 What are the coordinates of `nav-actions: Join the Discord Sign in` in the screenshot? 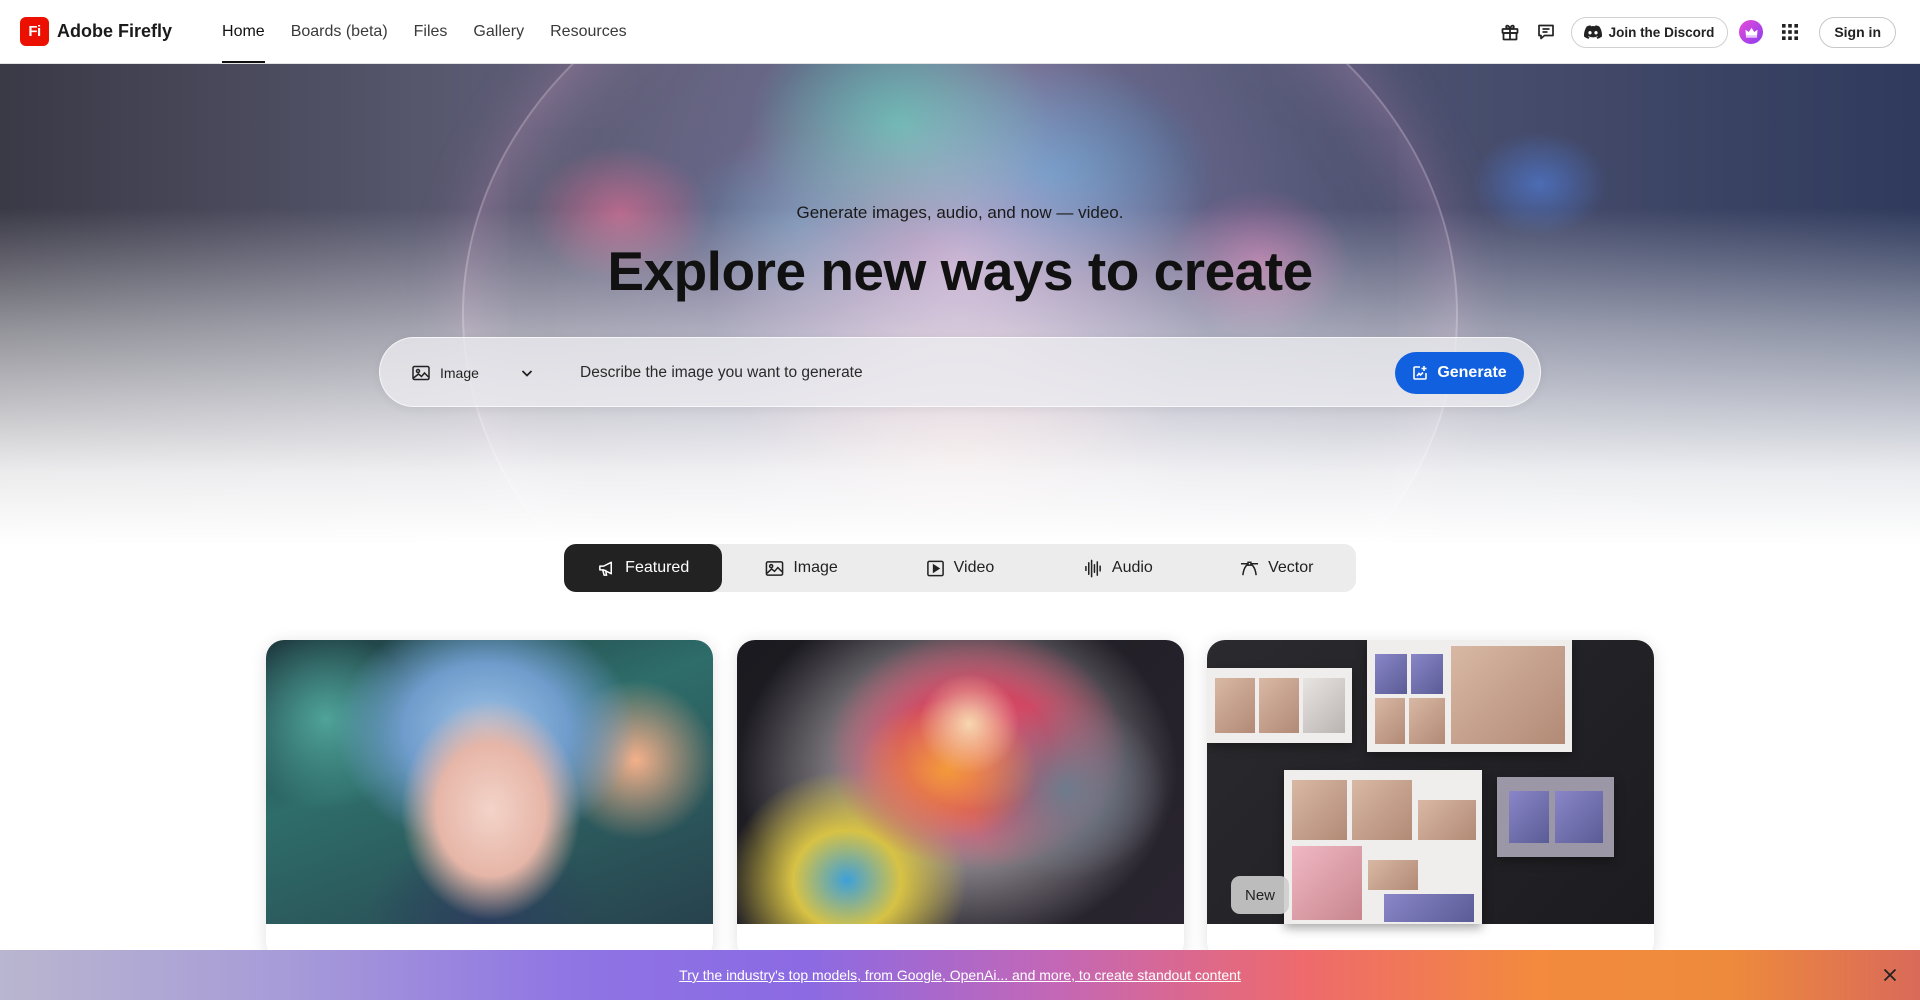 It's located at (1693, 32).